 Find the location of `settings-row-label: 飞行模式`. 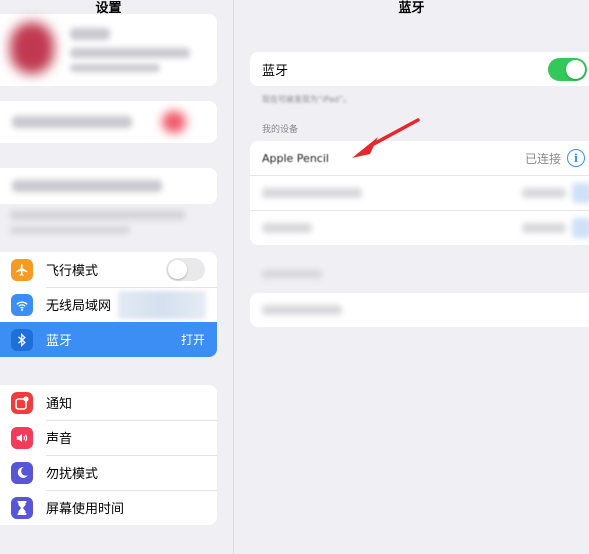

settings-row-label: 飞行模式 is located at coordinates (72, 271).